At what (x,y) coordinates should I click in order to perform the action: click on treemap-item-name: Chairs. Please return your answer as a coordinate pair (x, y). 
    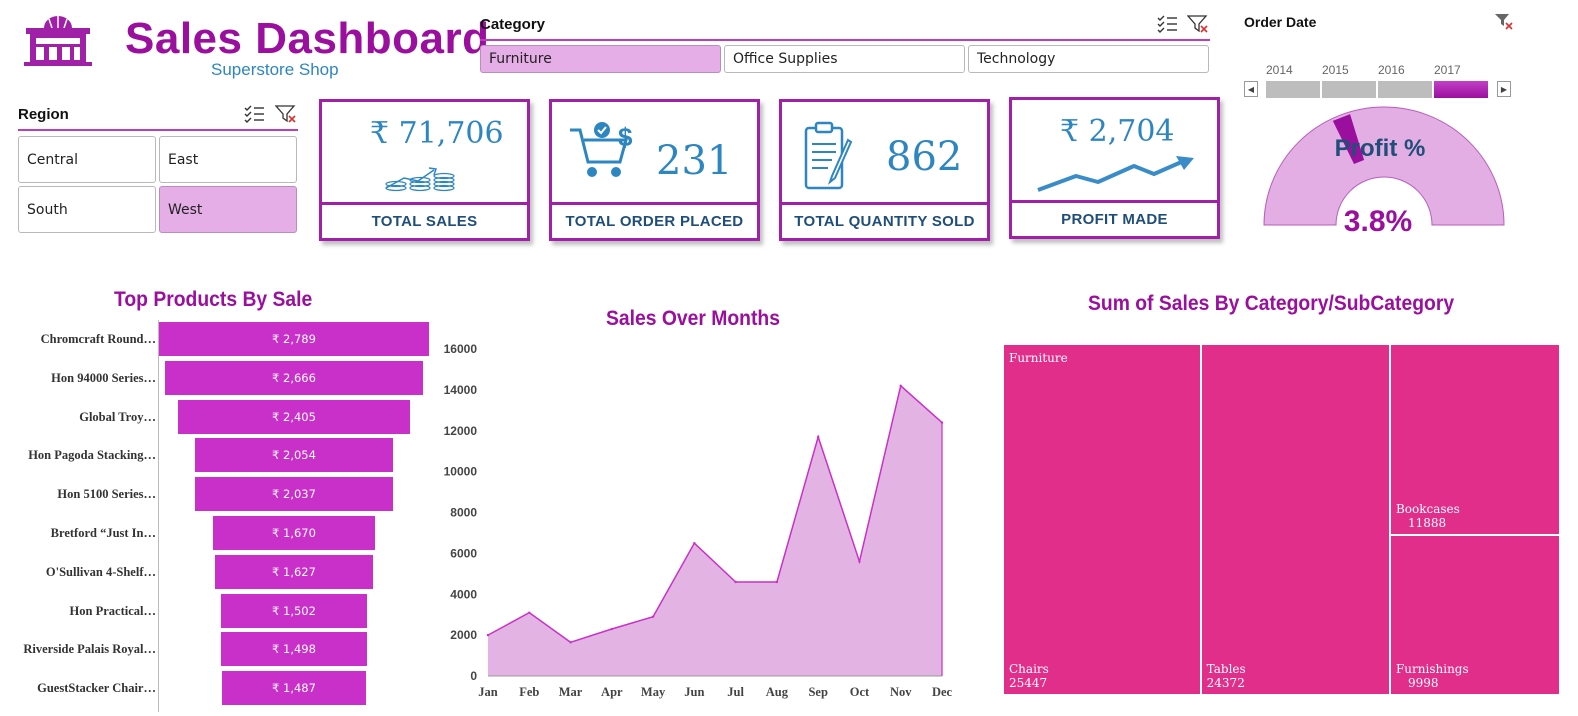
    Looking at the image, I should click on (1029, 669).